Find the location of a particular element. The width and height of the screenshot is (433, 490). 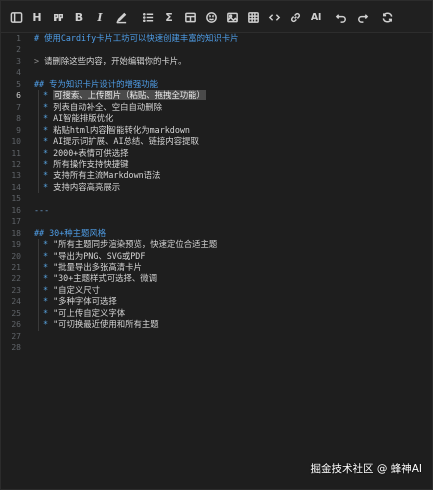

editor-line-21: 21 * "批量导出多张高清卡片 is located at coordinates (216, 267).